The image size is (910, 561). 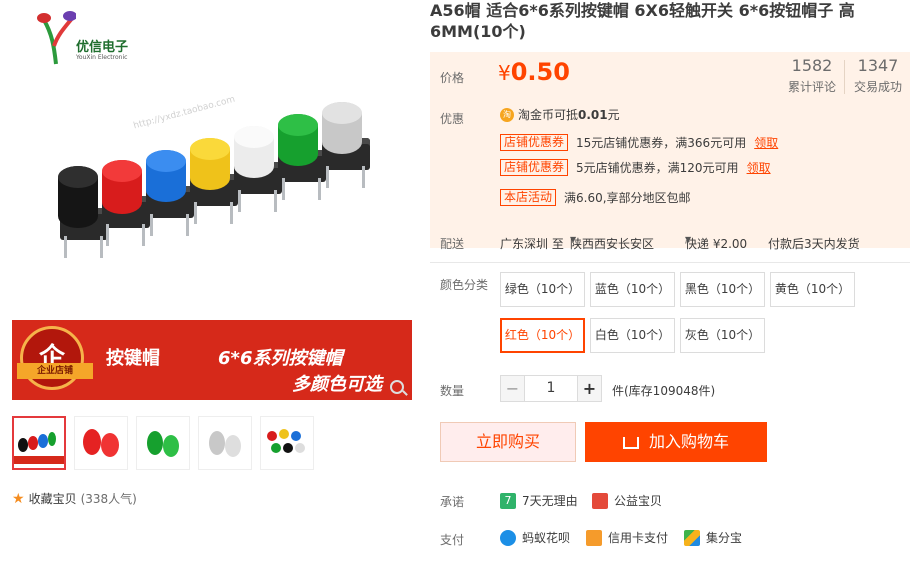 What do you see at coordinates (612, 244) in the screenshot?
I see `destination-text: 陕西西安长安区` at bounding box center [612, 244].